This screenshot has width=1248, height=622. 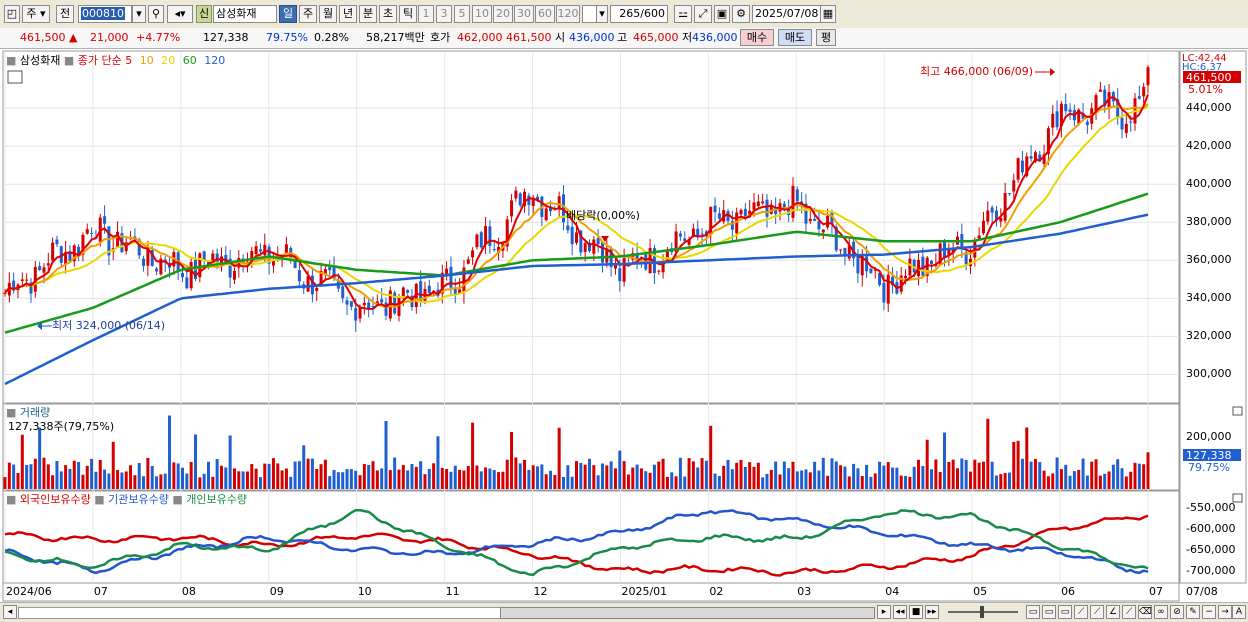 What do you see at coordinates (1081, 612) in the screenshot?
I see `trend-tool-icon: ⟋` at bounding box center [1081, 612].